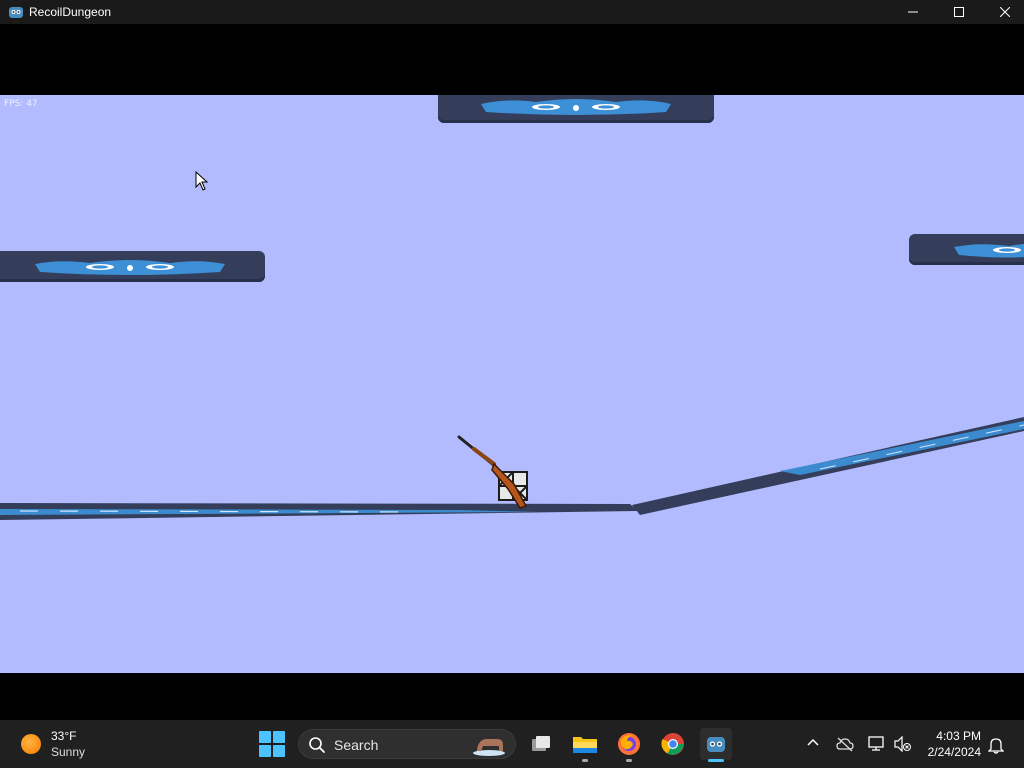 The height and width of the screenshot is (768, 1024). Describe the element at coordinates (954, 752) in the screenshot. I see `clock-date: 2/24/2024` at that location.